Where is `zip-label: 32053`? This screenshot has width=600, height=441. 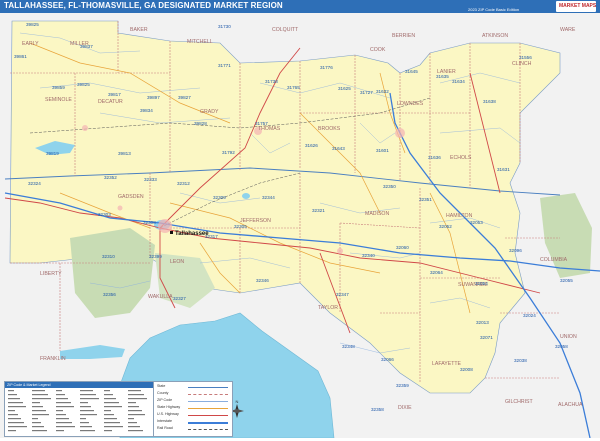
zip-label: 32053 is located at coordinates (476, 222).